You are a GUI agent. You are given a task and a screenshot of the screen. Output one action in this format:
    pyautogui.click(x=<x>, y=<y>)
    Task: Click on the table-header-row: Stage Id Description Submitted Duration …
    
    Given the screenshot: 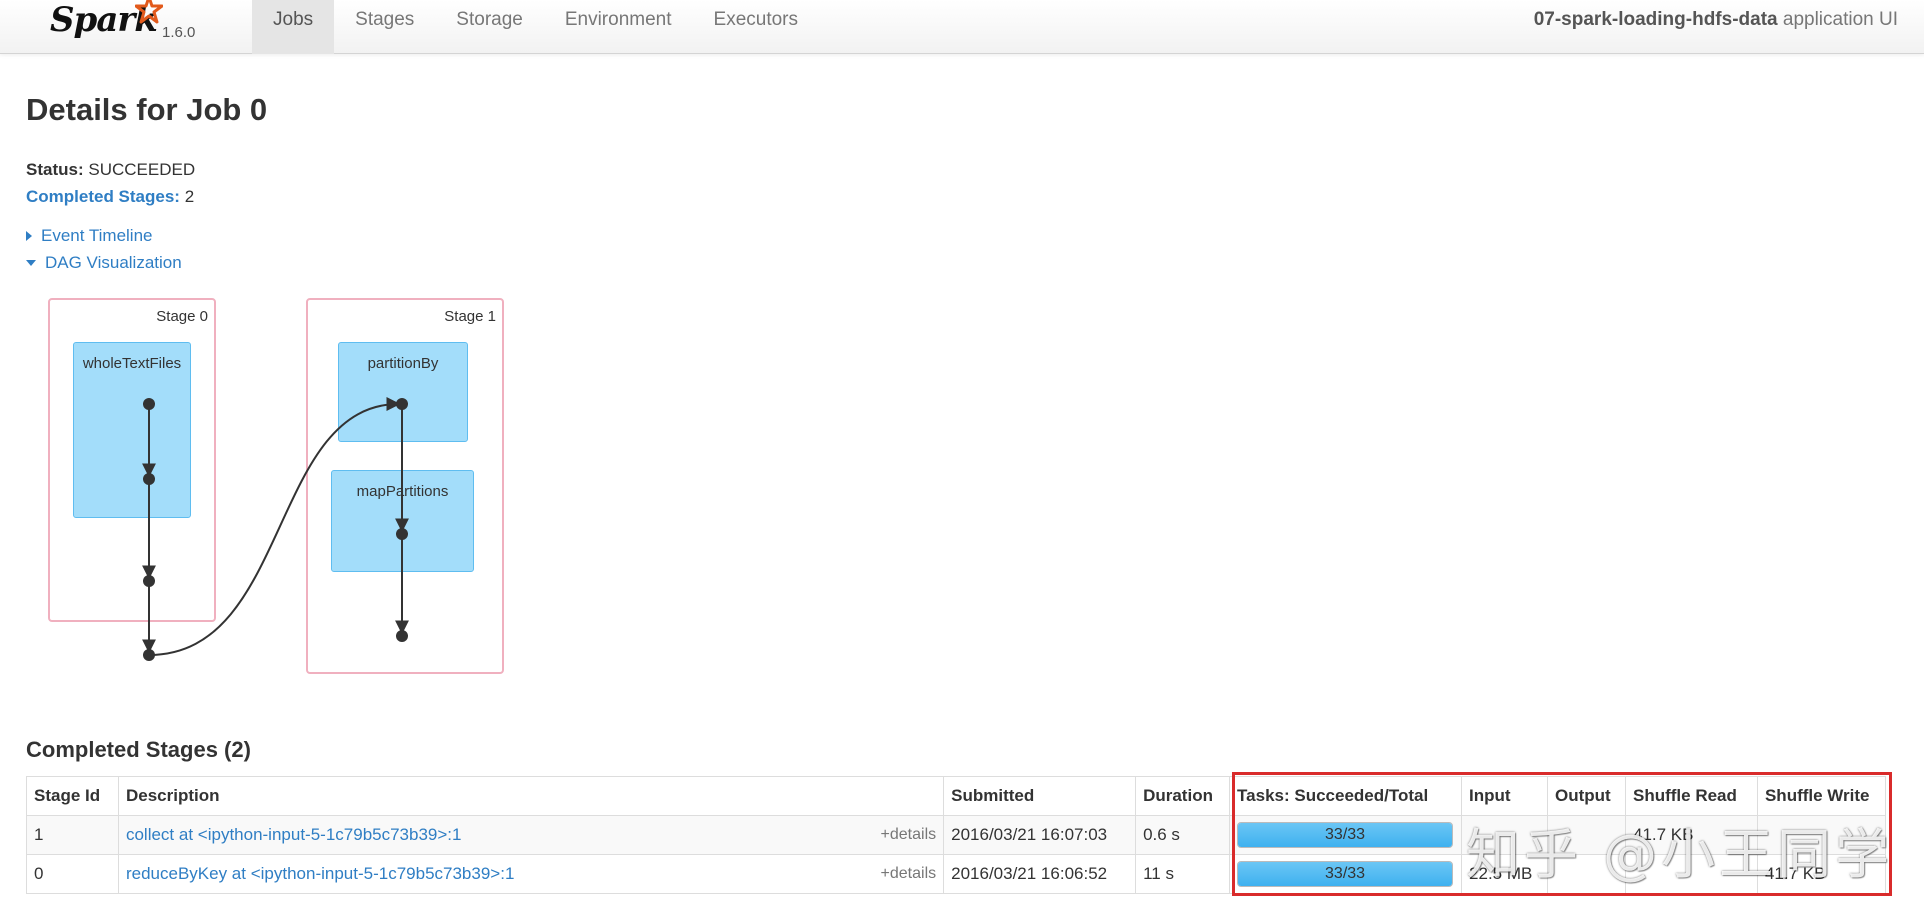 What is the action you would take?
    pyautogui.click(x=956, y=796)
    